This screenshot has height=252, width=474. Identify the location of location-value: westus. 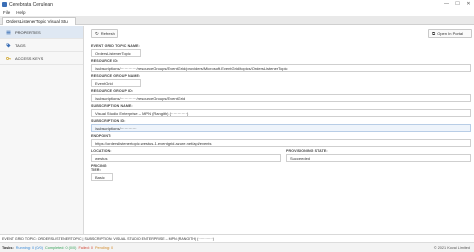
(186, 158).